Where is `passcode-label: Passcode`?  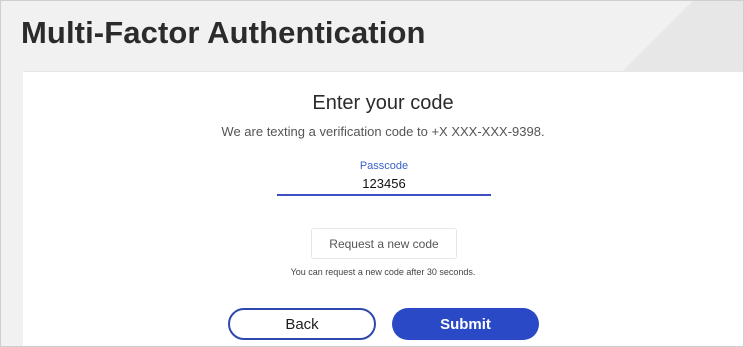 passcode-label: Passcode is located at coordinates (384, 166).